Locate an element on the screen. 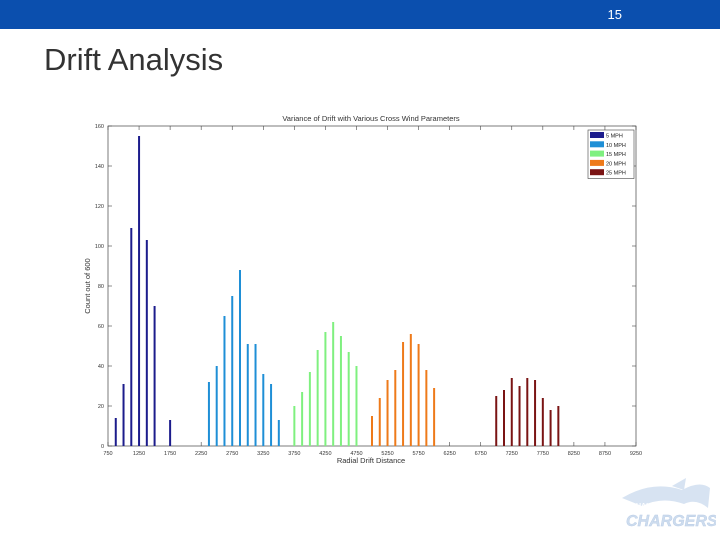 This screenshot has height=540, width=720. x-tick-label: 6250 is located at coordinates (450, 454).